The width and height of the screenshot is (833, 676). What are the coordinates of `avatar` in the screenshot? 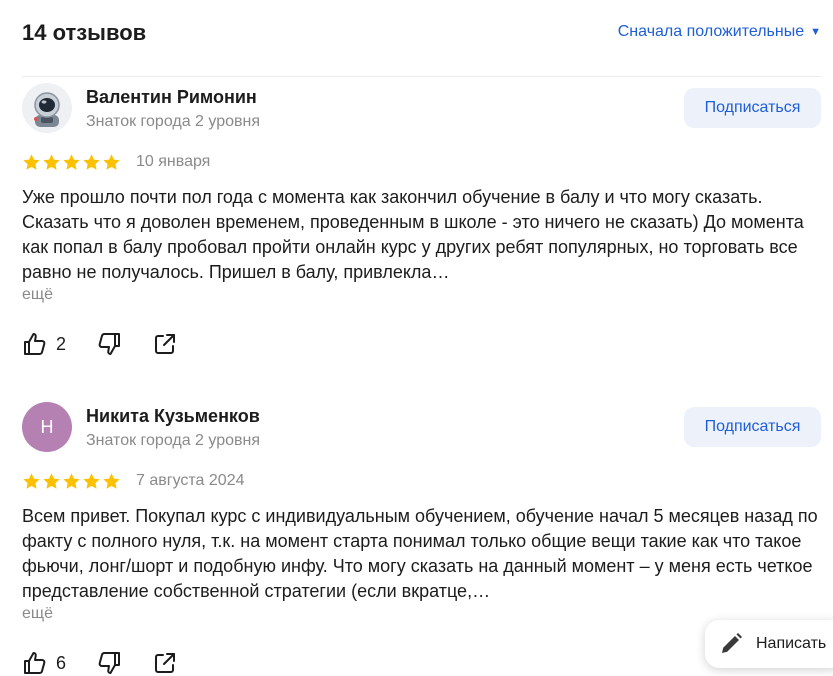 It's located at (47, 108).